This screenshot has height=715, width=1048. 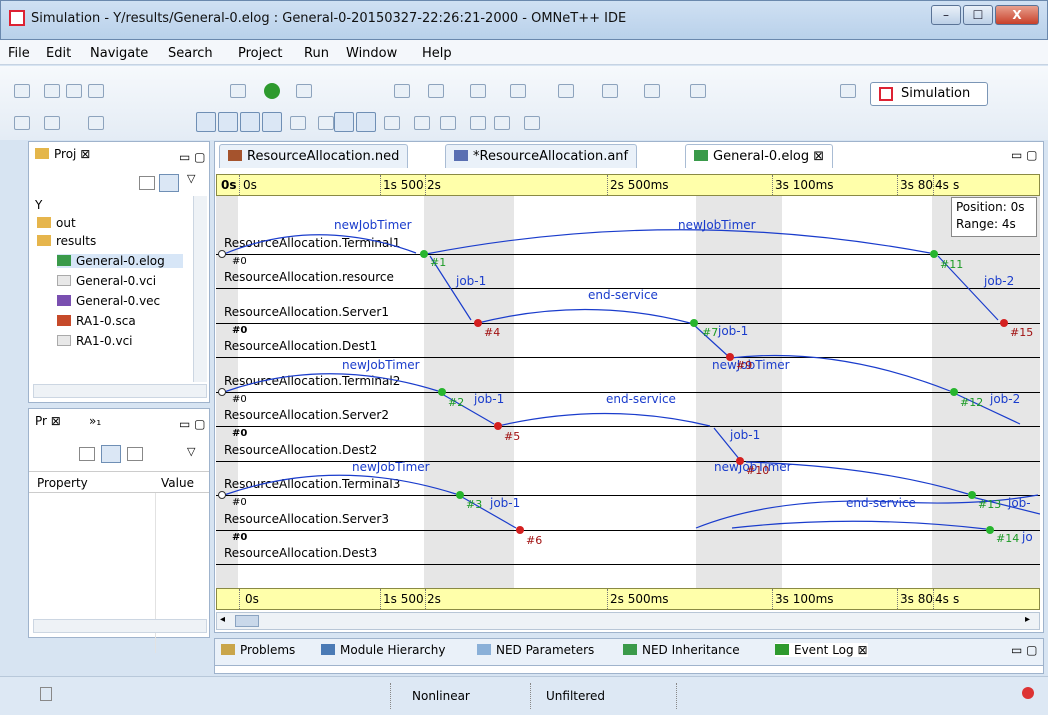 I want to click on maximize-button: ☐, so click(x=978, y=15).